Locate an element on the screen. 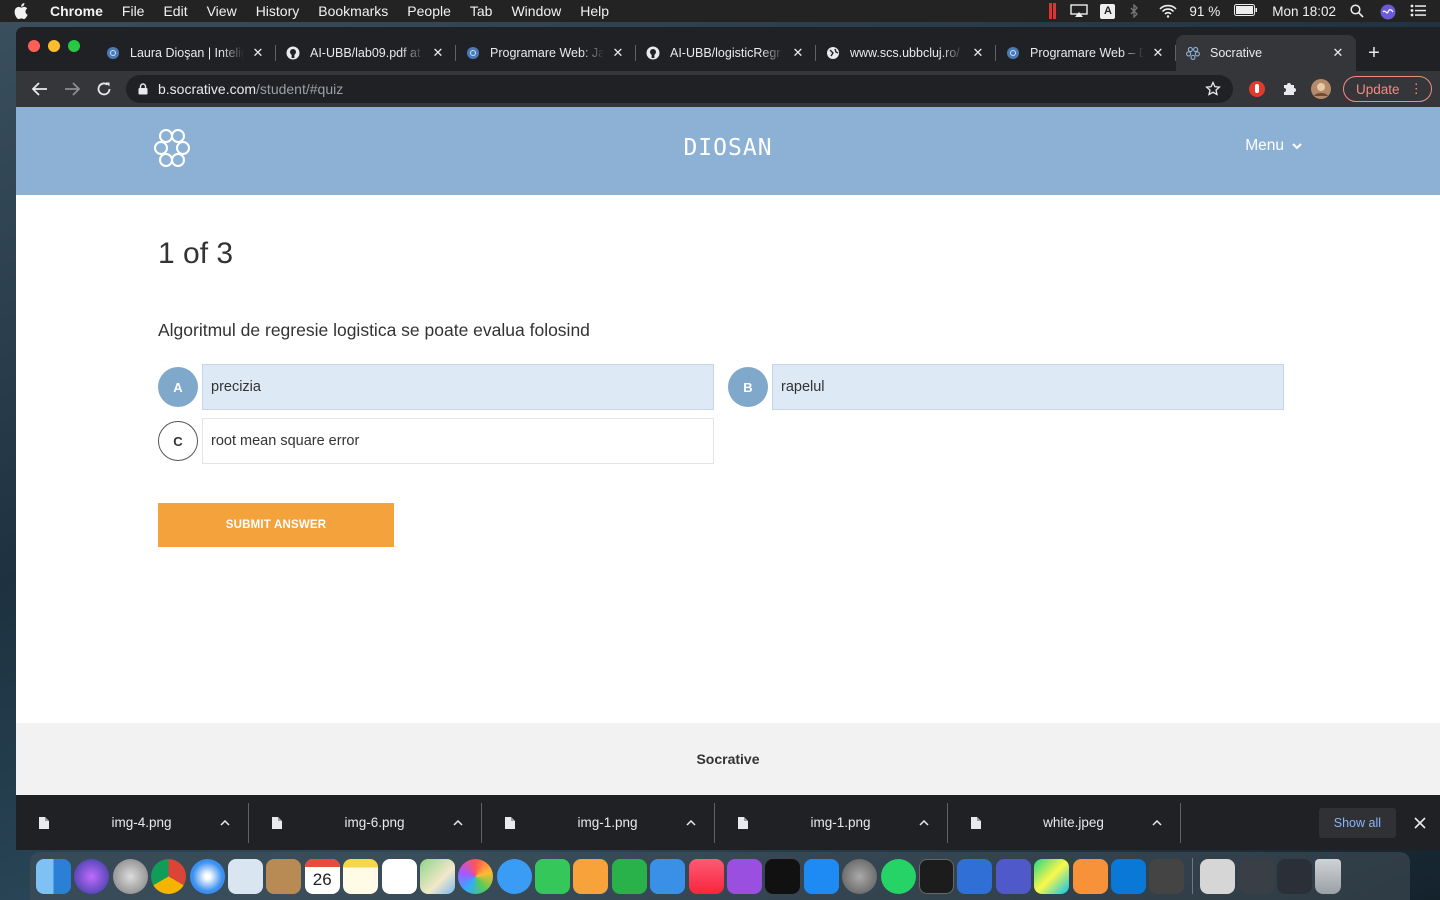  music-icon is located at coordinates (706, 876).